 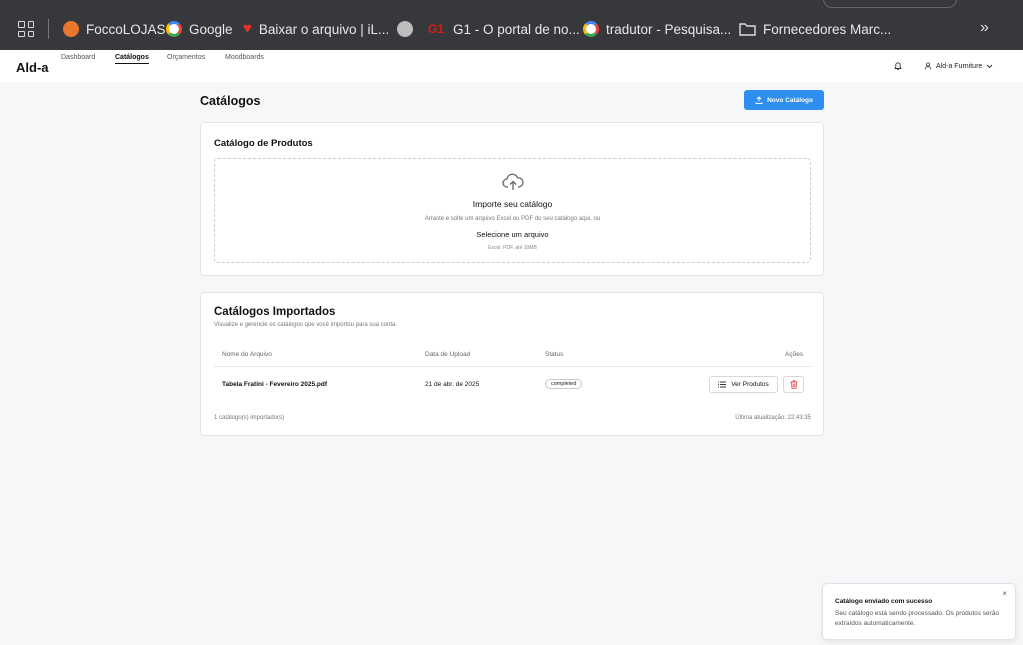 I want to click on bookmark-label: Google, so click(x=211, y=29).